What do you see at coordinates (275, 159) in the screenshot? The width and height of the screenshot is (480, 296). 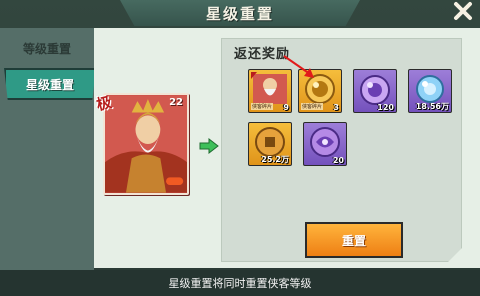 I see `item-count: 25.2万` at bounding box center [275, 159].